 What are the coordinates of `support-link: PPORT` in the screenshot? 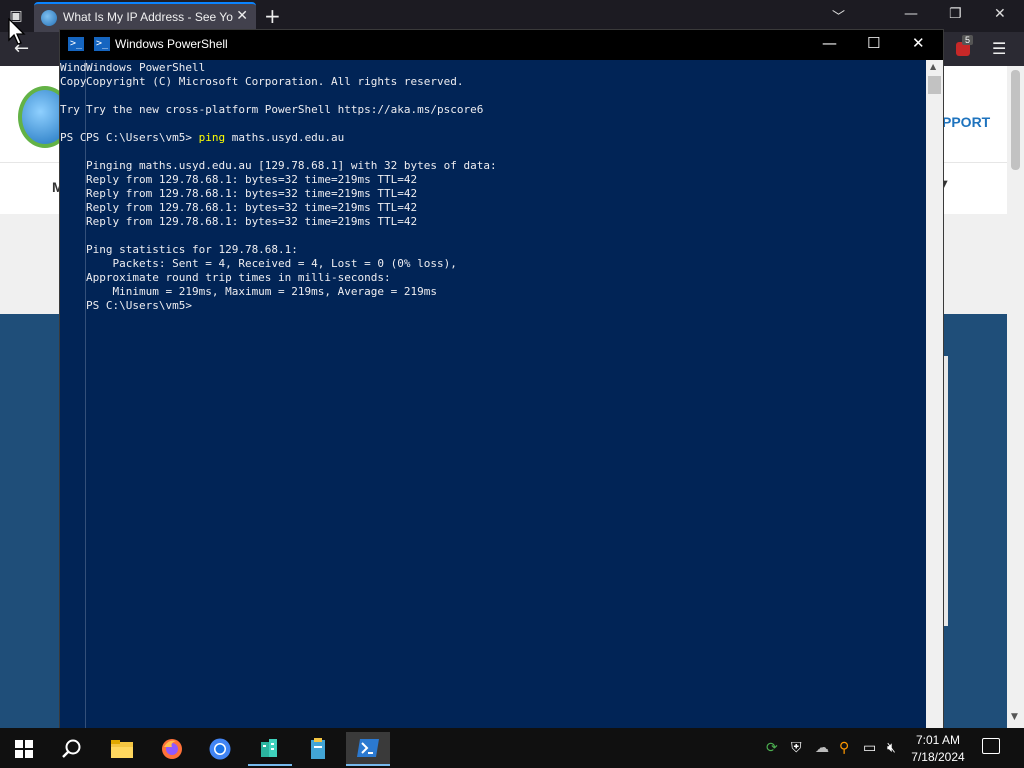 It's located at (966, 122).